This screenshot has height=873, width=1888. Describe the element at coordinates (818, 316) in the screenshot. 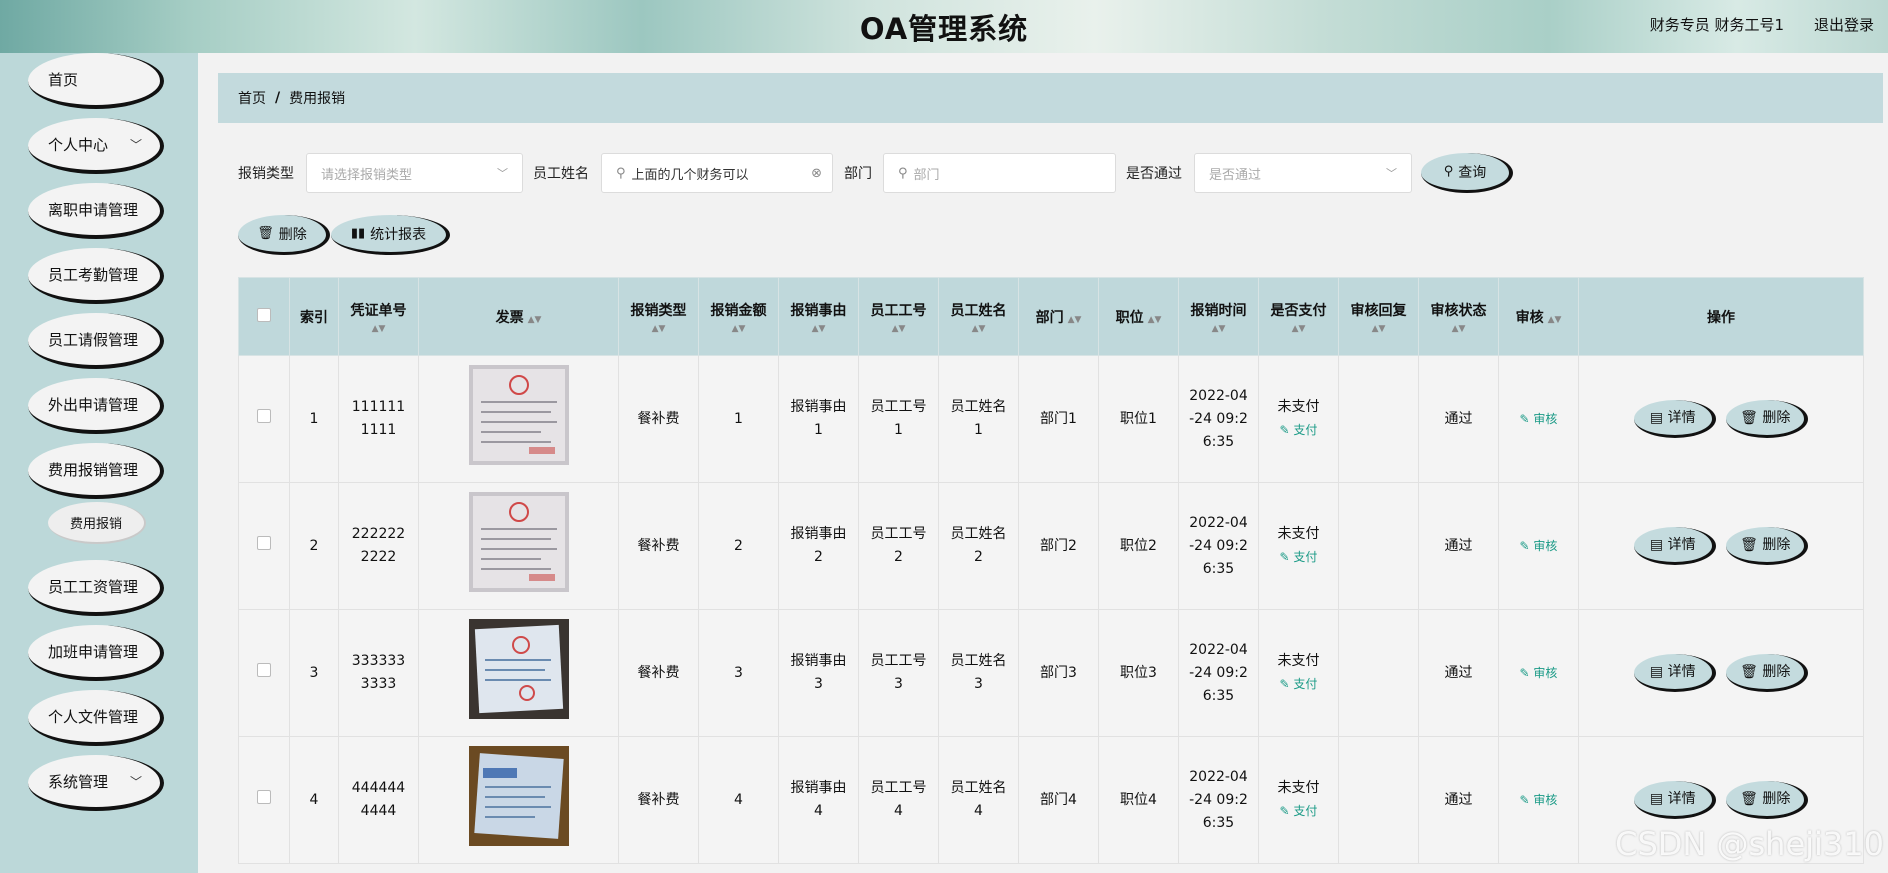

I see `col-reason: 报销事由 ▲▼` at that location.